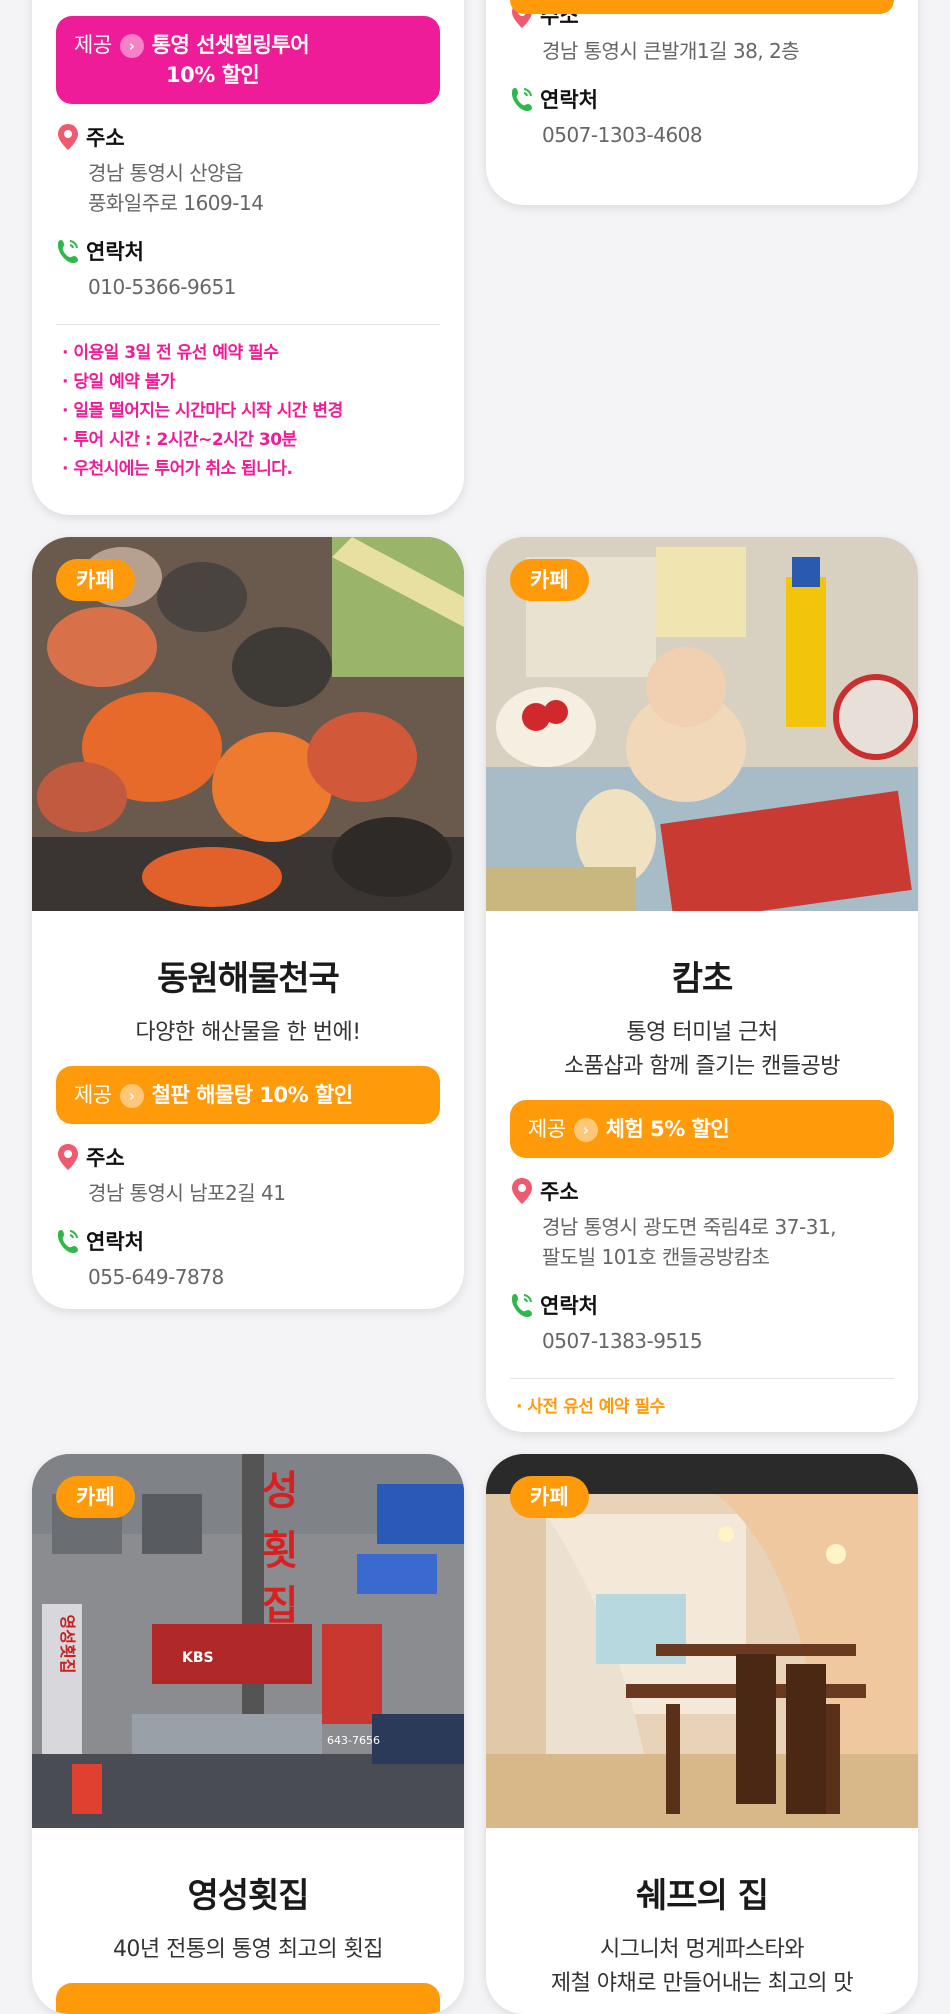  What do you see at coordinates (702, 1641) in the screenshot?
I see `restaurant-interior-photo: 카페` at bounding box center [702, 1641].